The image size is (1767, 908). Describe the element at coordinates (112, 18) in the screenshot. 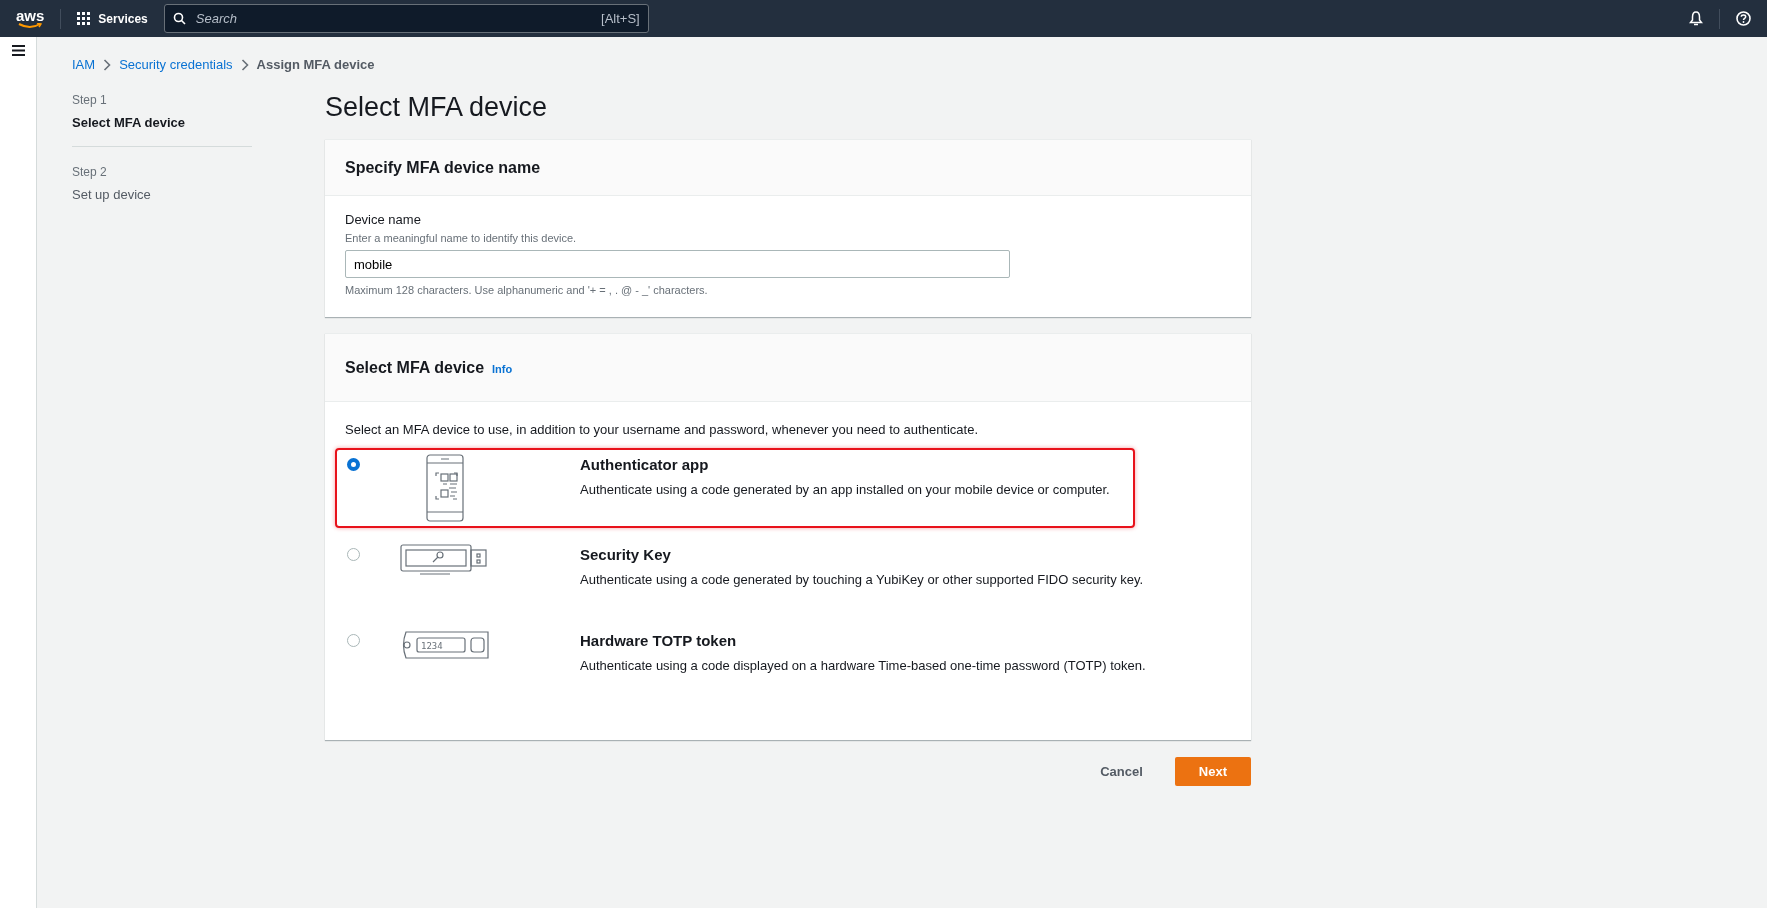

I see `services-button: Services` at that location.